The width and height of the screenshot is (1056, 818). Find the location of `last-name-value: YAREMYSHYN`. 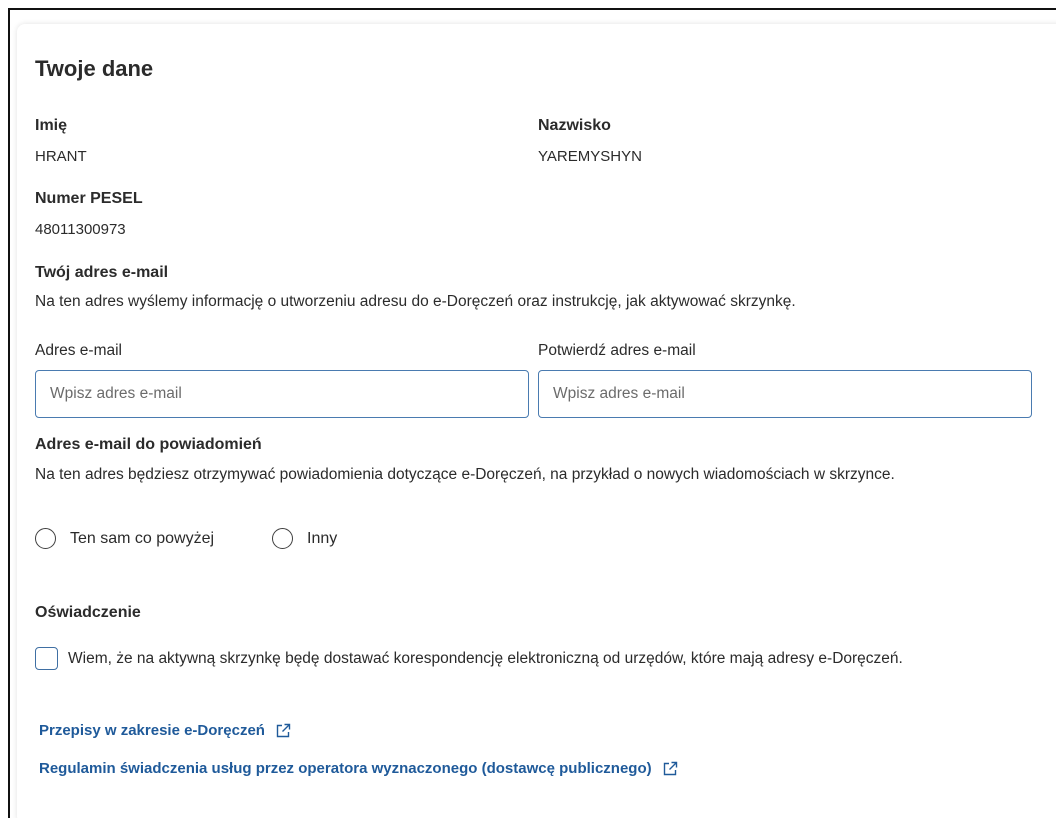

last-name-value: YAREMYSHYN is located at coordinates (590, 156).